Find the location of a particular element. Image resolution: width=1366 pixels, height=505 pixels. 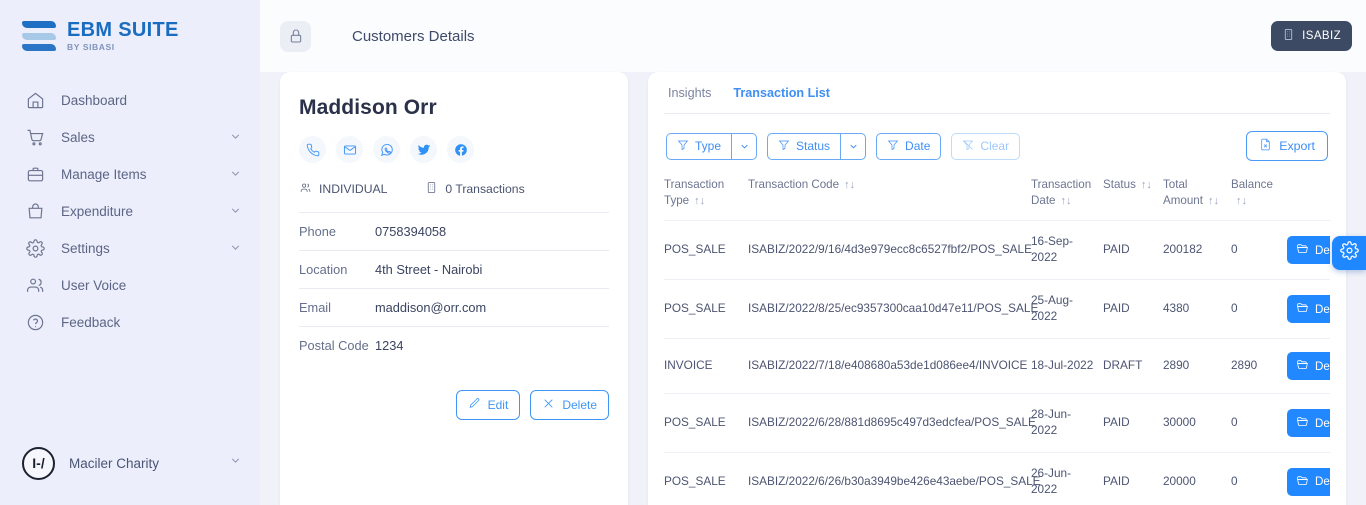

pencil-icon is located at coordinates (474, 405).